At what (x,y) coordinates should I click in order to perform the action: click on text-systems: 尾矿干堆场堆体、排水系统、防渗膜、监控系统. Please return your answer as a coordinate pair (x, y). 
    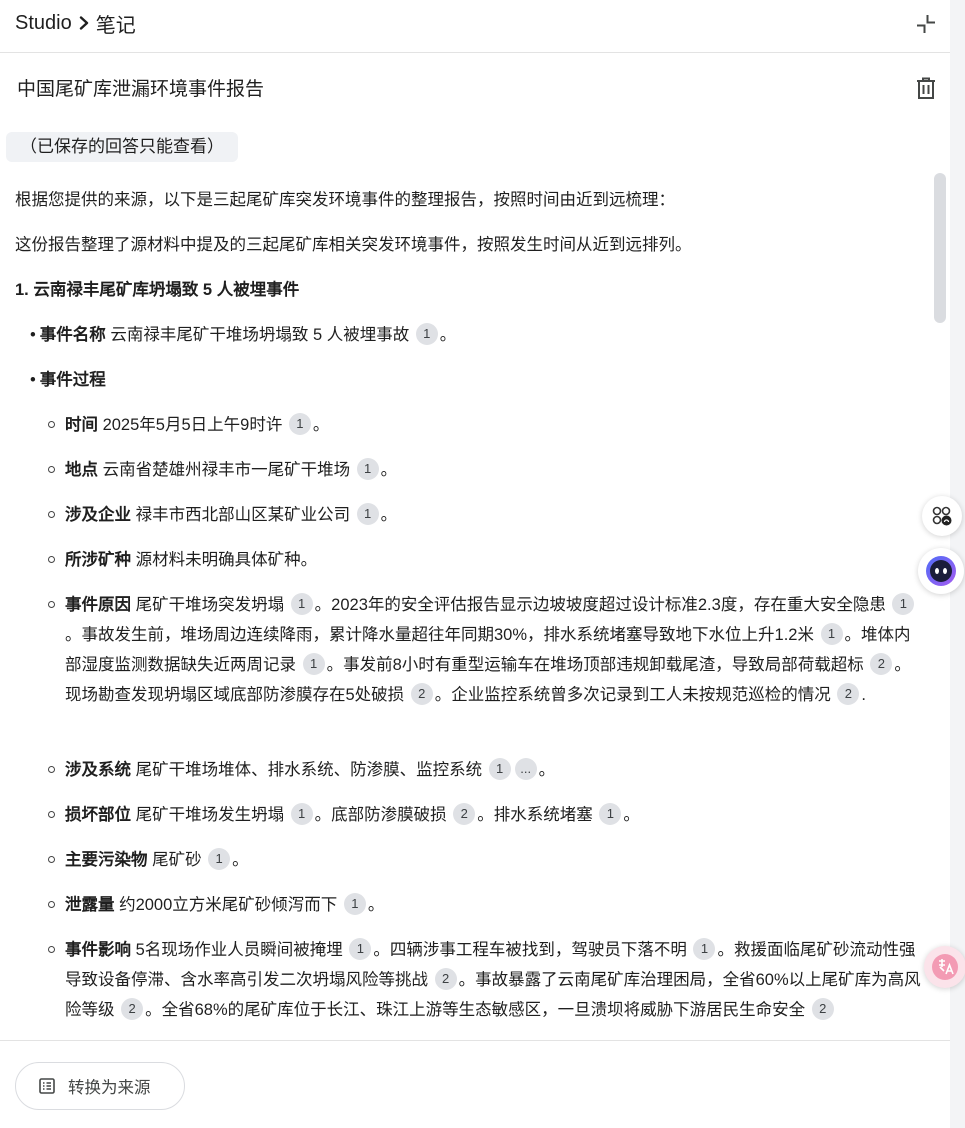
    Looking at the image, I should click on (309, 770).